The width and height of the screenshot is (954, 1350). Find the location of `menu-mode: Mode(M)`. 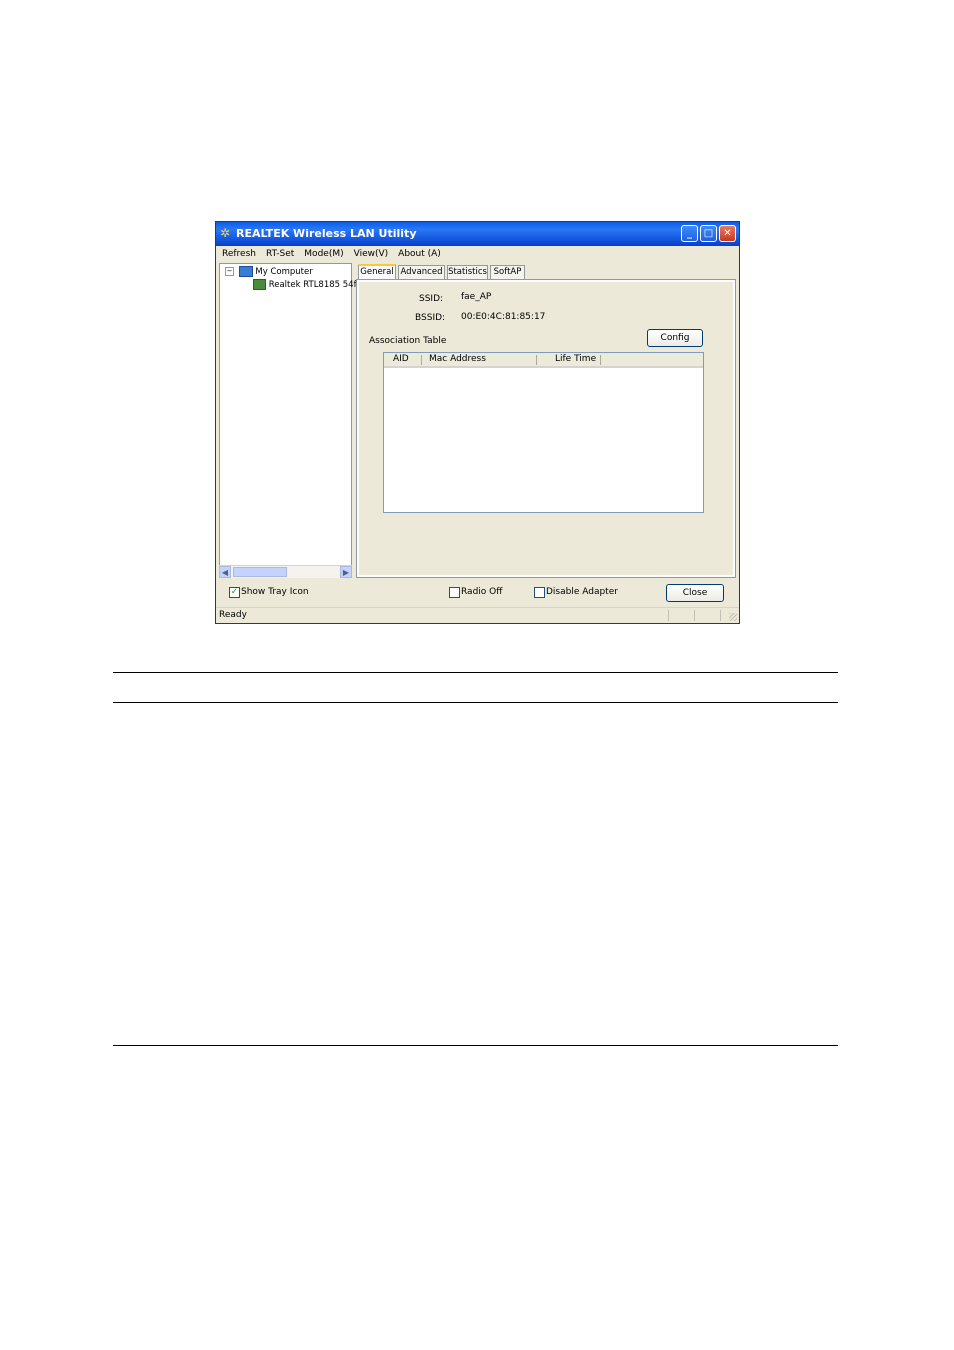

menu-mode: Mode(M) is located at coordinates (323, 254).